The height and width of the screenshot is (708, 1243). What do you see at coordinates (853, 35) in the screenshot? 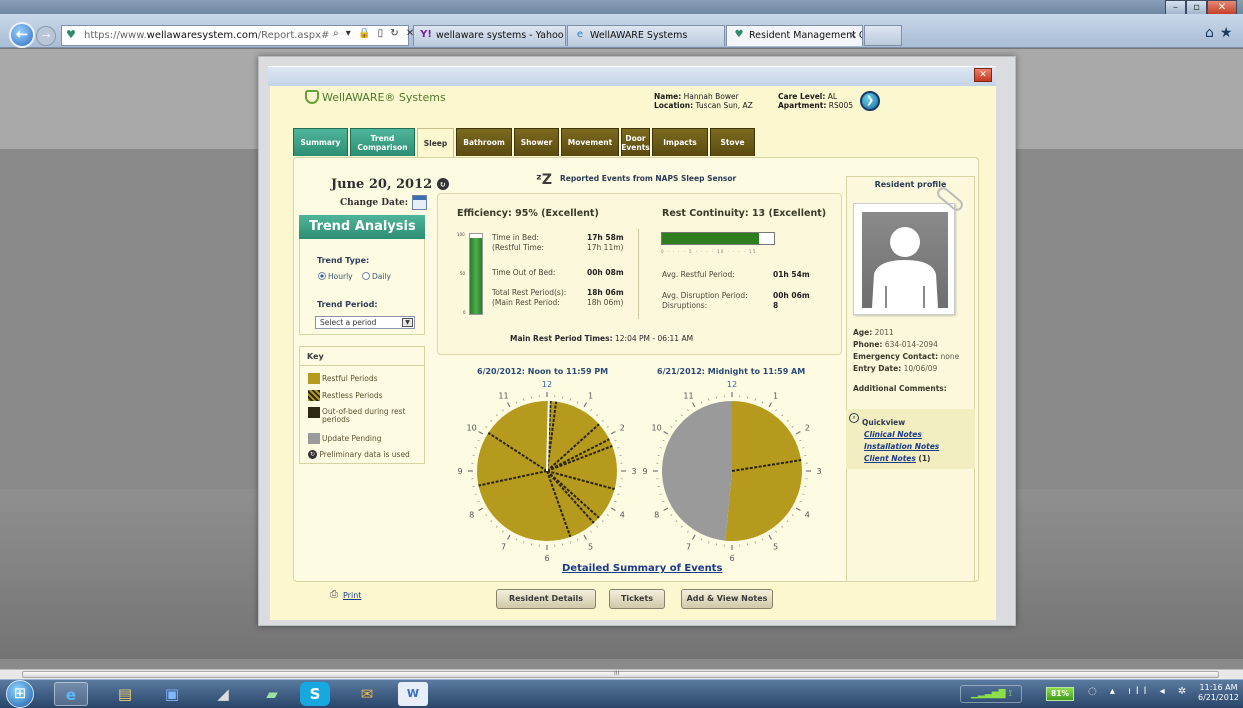
I see `tab-close-icon: ×` at bounding box center [853, 35].